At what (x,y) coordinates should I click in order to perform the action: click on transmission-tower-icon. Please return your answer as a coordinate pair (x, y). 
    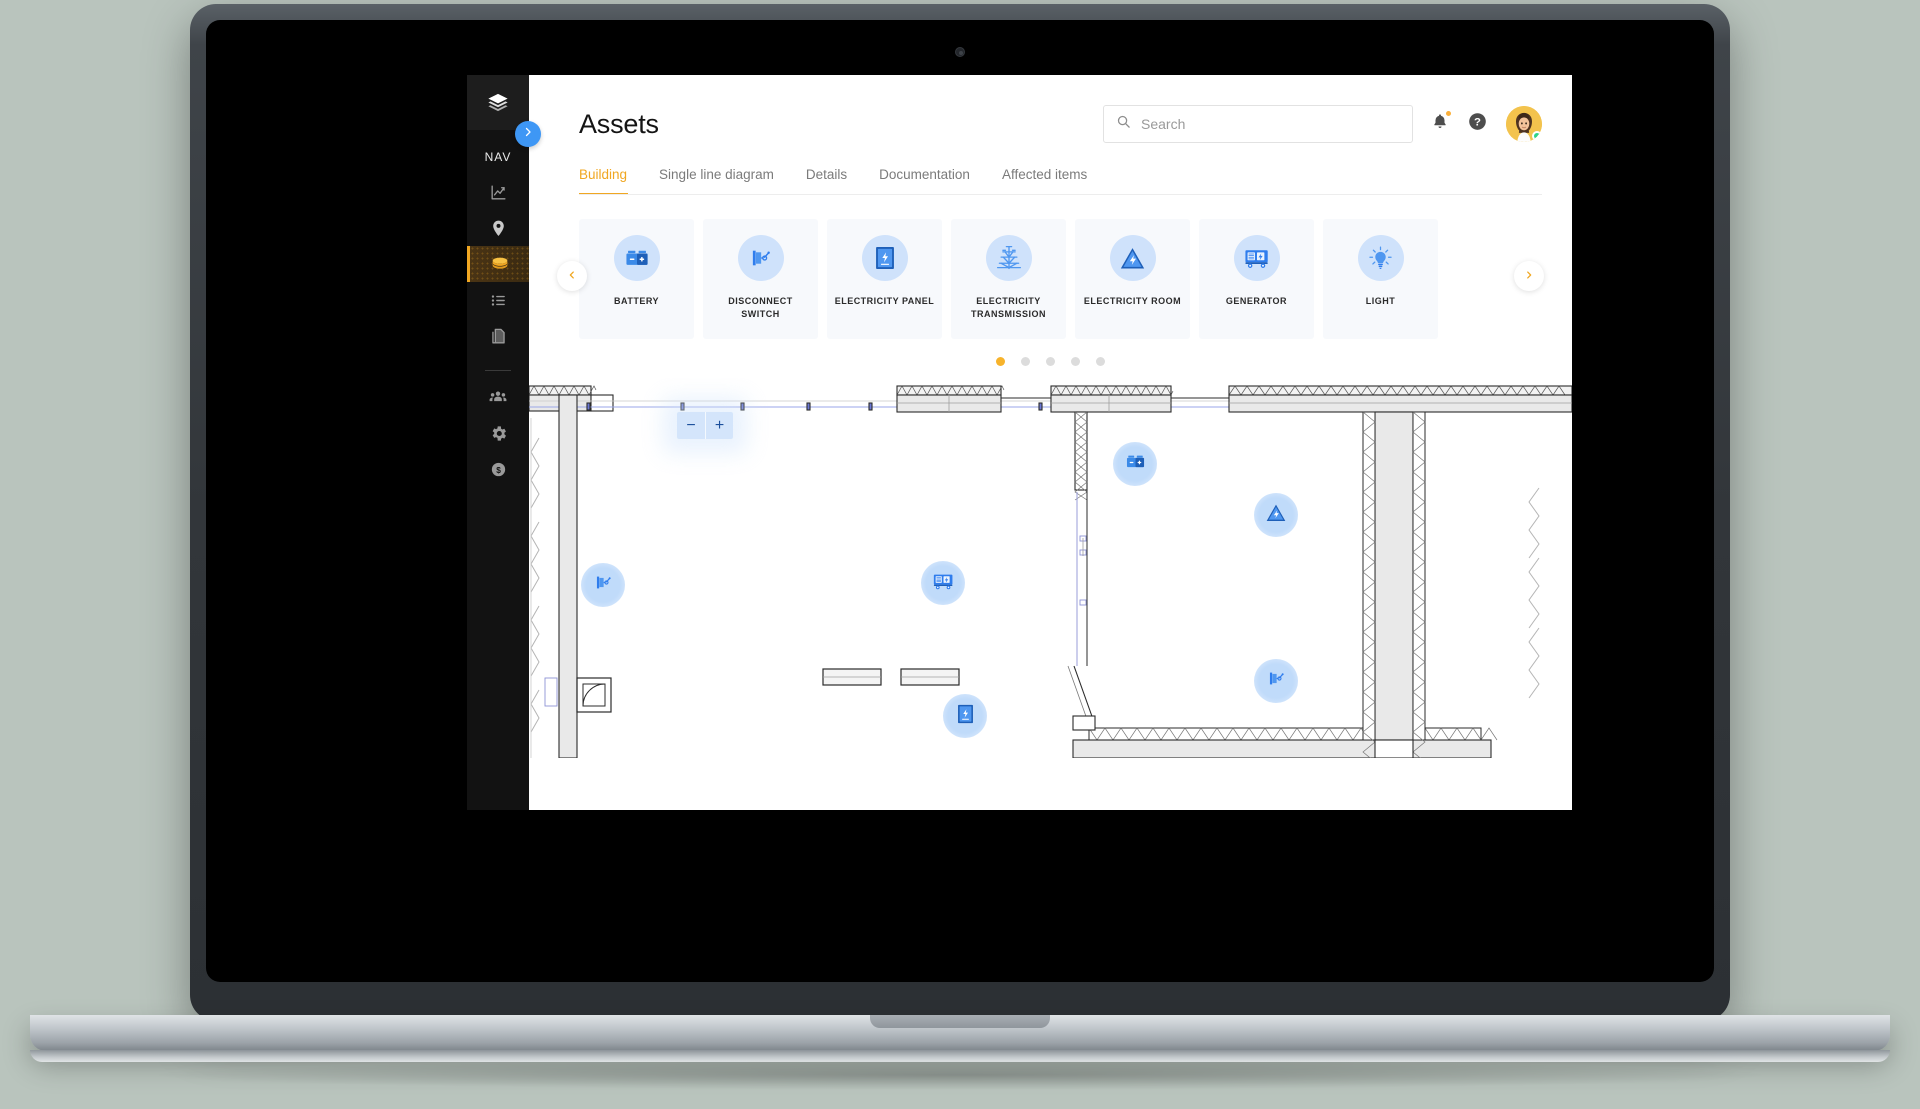
    Looking at the image, I should click on (1008, 258).